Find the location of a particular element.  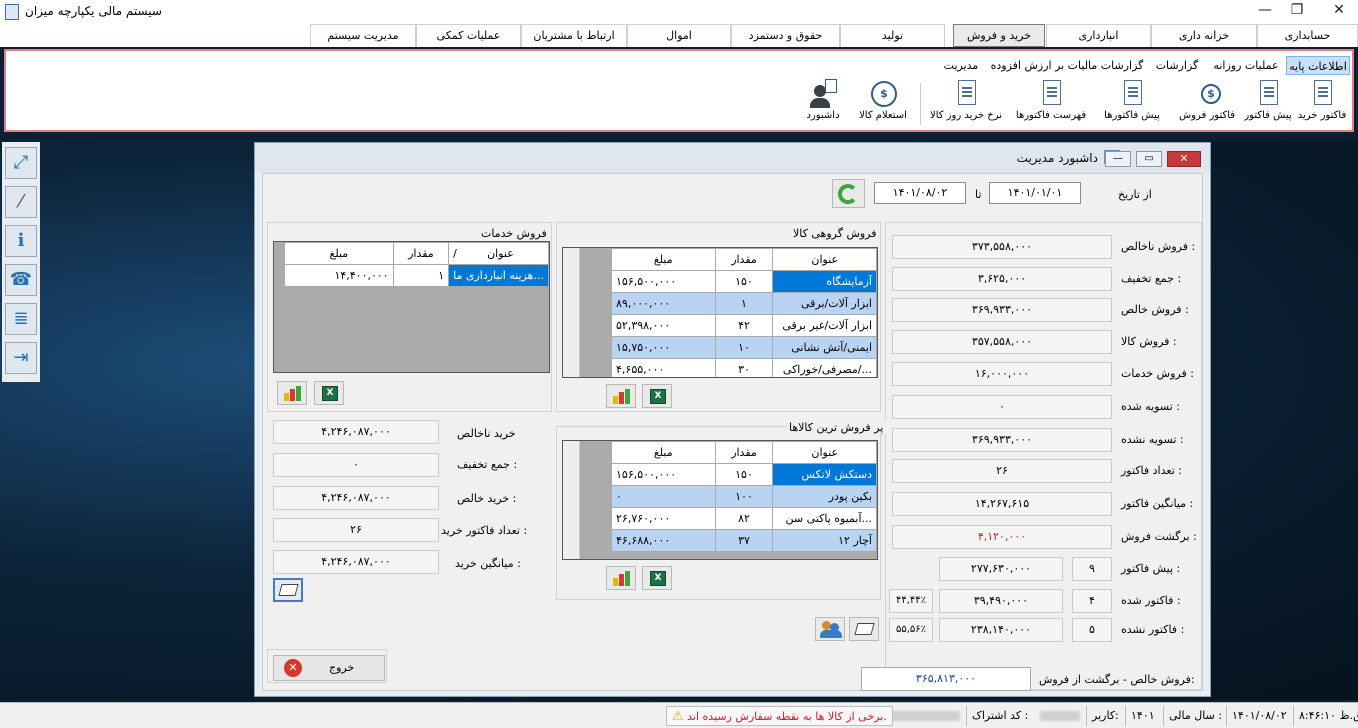

ribbon-tab-reports: گزارشات is located at coordinates (1177, 65).